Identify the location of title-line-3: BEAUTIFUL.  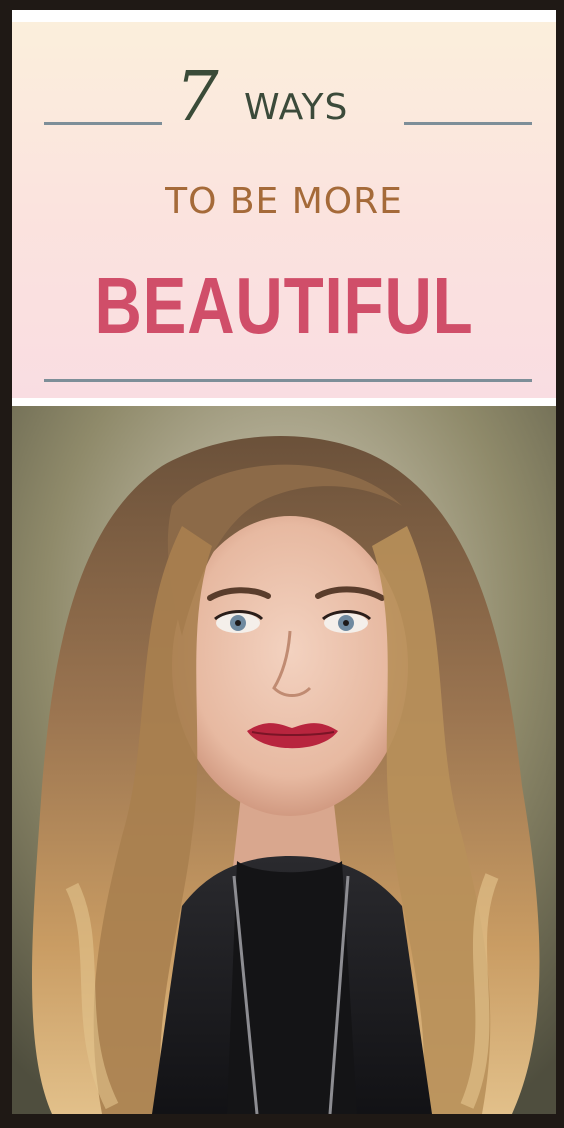
(284, 305).